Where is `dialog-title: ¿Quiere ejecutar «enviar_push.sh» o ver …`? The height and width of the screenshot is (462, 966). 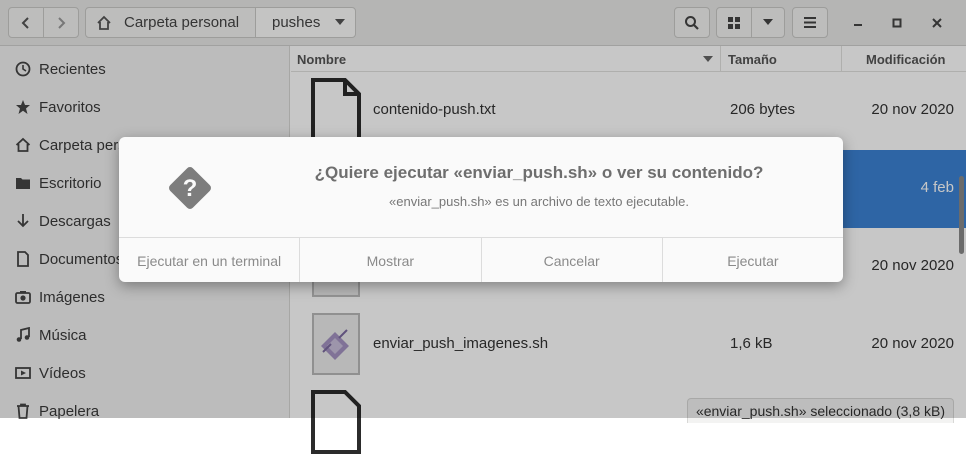 dialog-title: ¿Quiere ejecutar «enviar_push.sh» o ver … is located at coordinates (539, 172).